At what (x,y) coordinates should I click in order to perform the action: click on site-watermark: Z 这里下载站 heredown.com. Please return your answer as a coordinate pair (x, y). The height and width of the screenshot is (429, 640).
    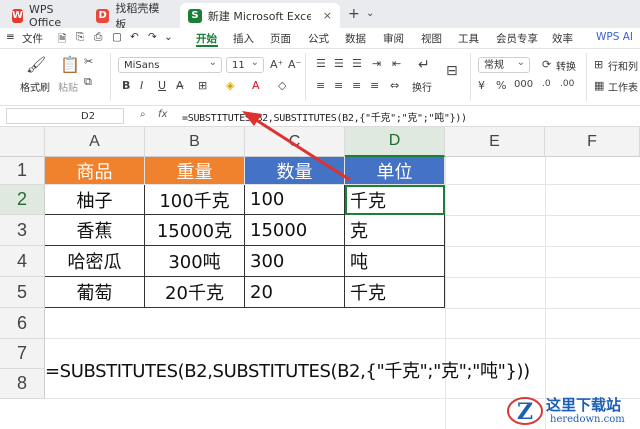
    Looking at the image, I should click on (573, 410).